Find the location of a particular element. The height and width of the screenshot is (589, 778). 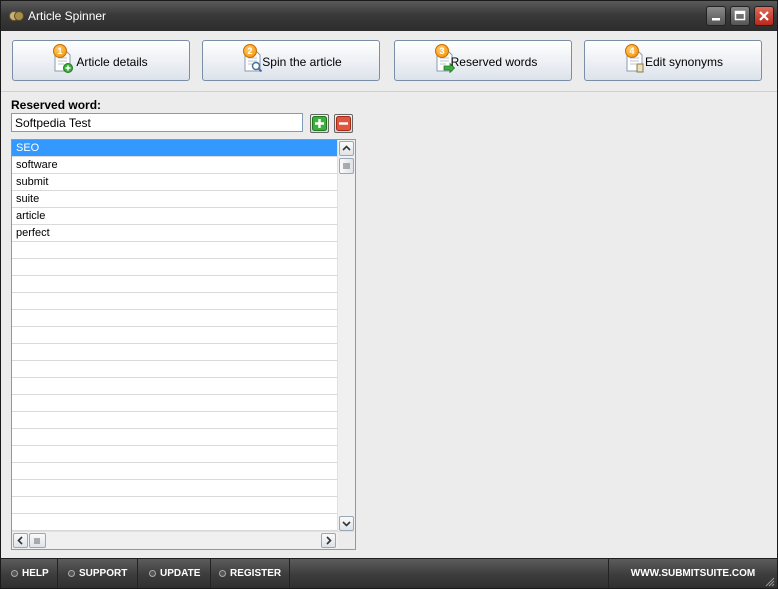

chevron-right-icon is located at coordinates (329, 540).